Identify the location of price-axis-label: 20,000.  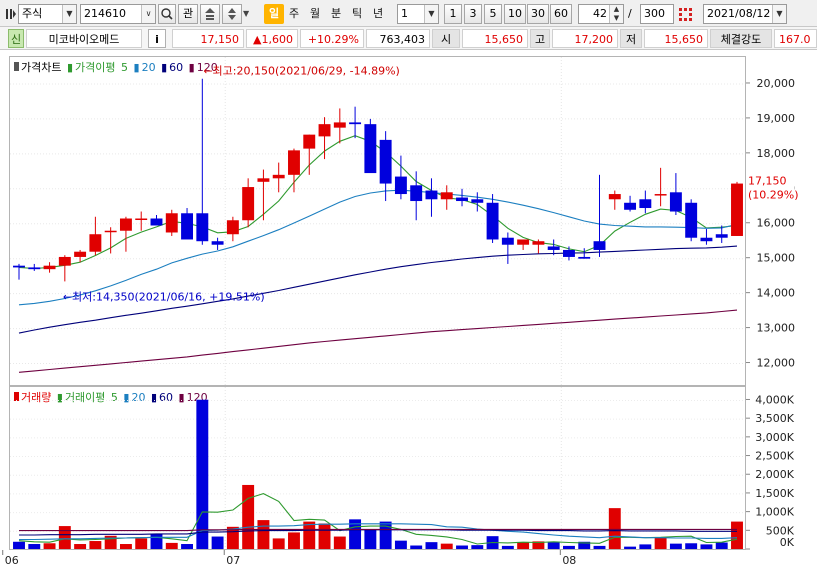
(776, 83).